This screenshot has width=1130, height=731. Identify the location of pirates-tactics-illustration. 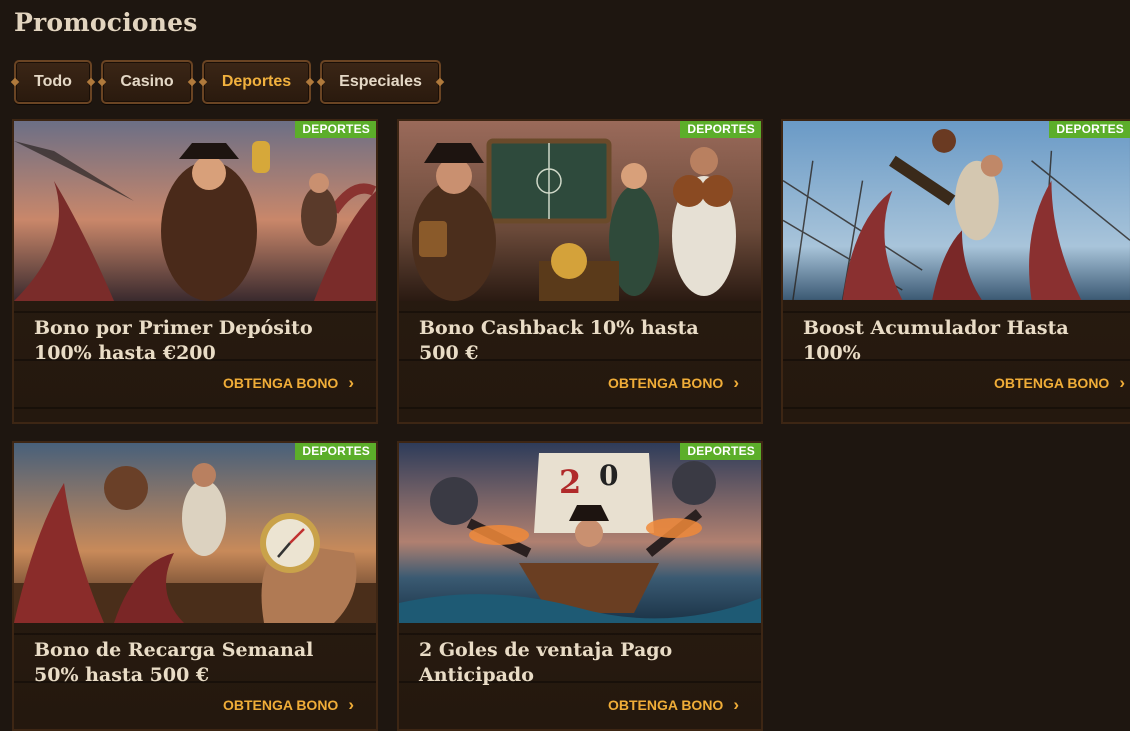
(580, 211).